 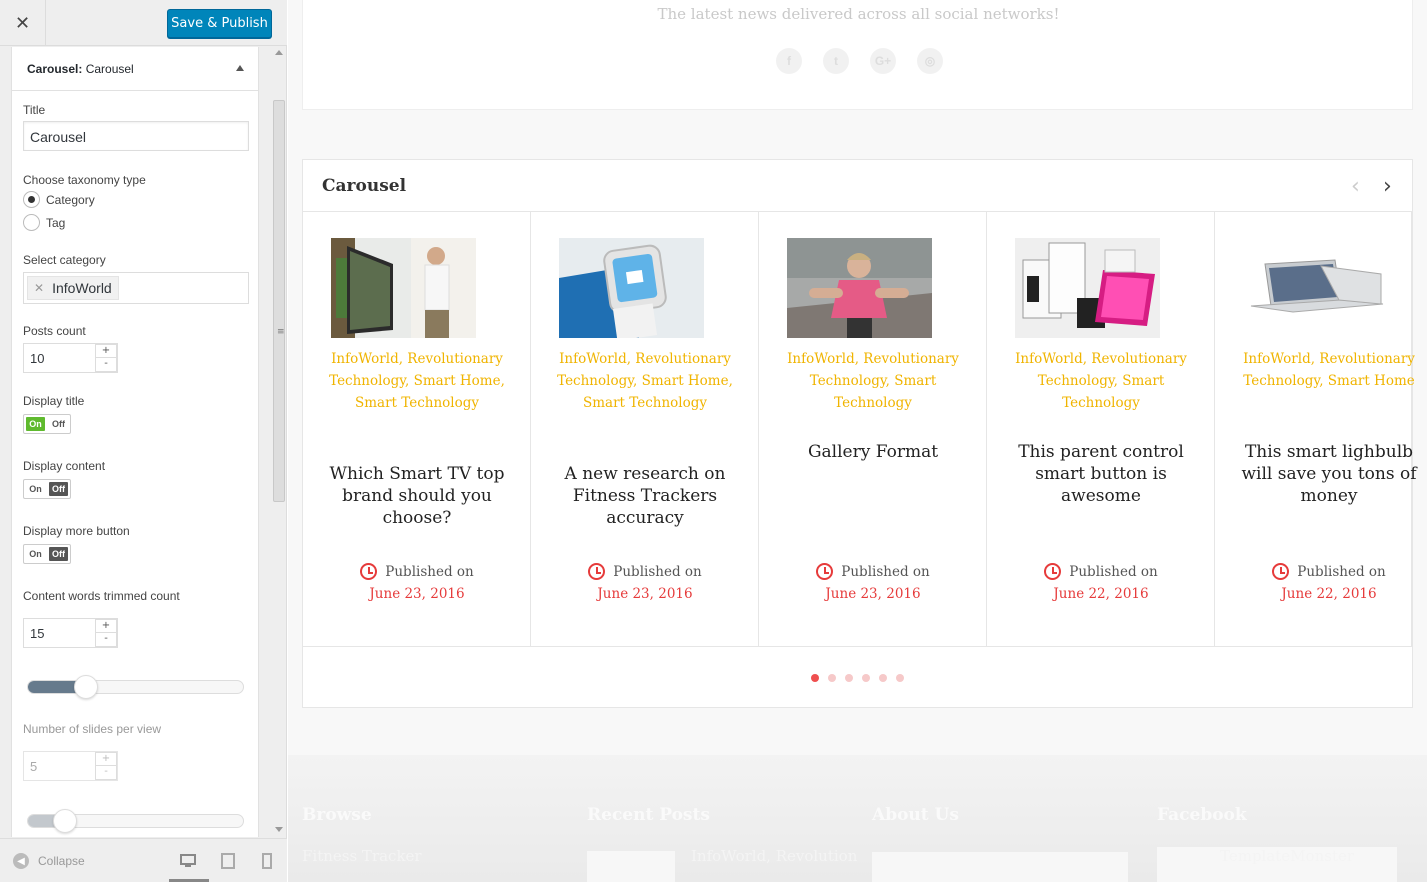 I want to click on divider, so click(x=857, y=646).